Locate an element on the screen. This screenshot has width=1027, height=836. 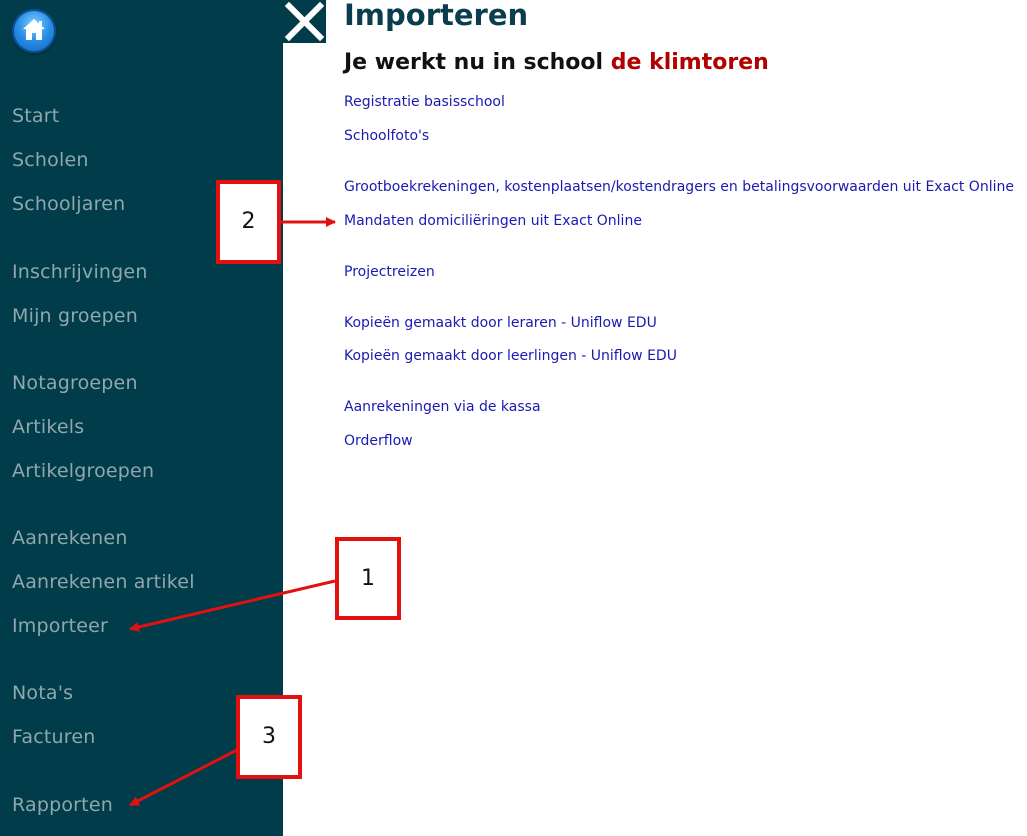
link-registratie-basisschool: Registratie basisschool is located at coordinates (424, 102).